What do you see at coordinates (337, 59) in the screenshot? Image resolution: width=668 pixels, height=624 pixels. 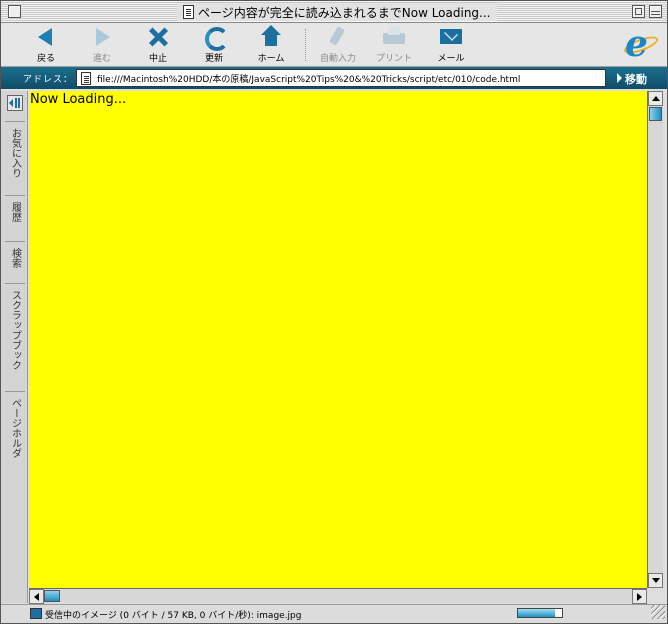 I see `autofill-button-label: 自動入力` at bounding box center [337, 59].